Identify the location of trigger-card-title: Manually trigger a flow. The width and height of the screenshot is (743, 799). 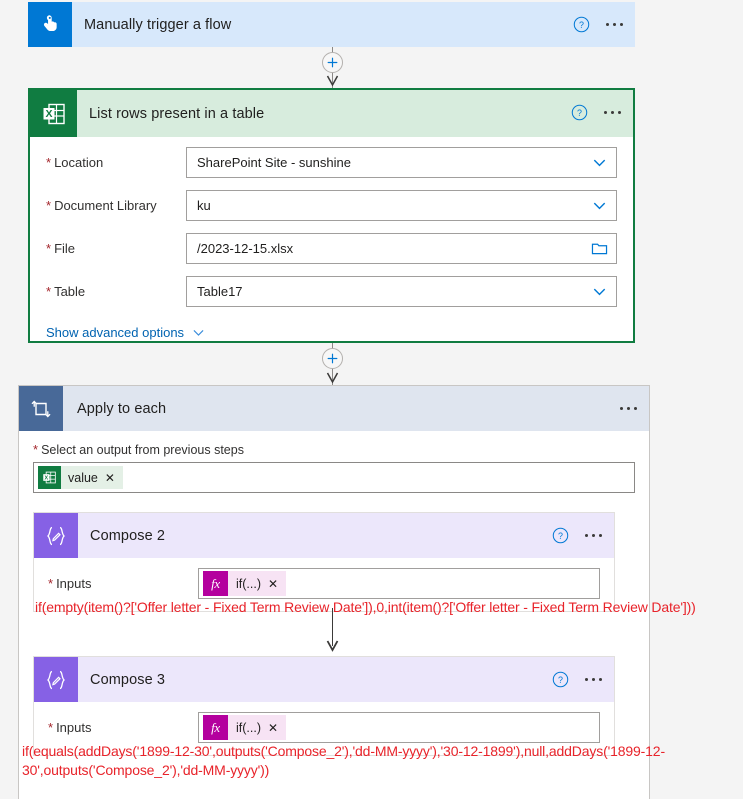
(158, 24).